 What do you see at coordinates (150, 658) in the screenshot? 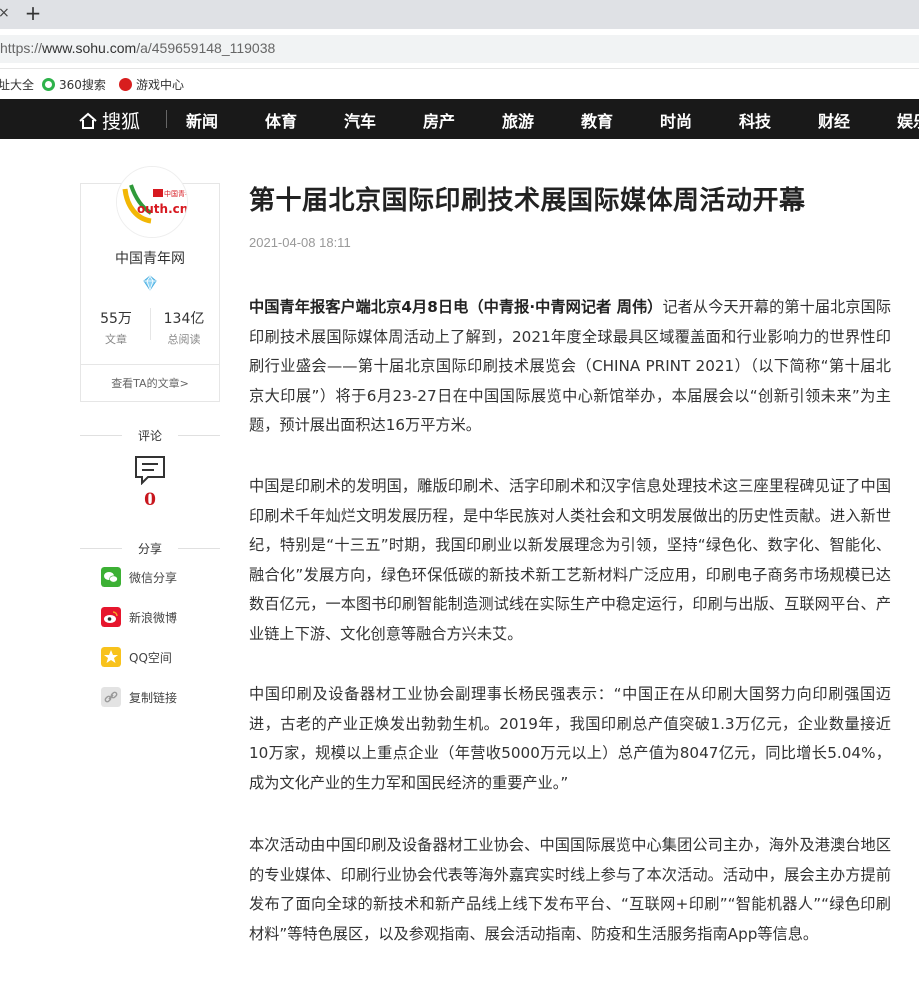
I see `share-qzone-label: QQ空间` at bounding box center [150, 658].